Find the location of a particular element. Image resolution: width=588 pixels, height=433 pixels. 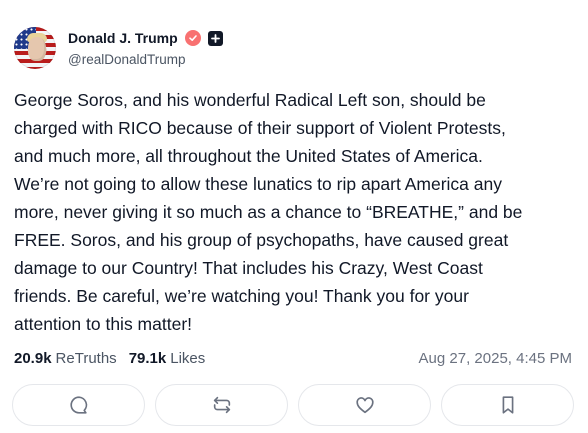

like-button is located at coordinates (364, 405).